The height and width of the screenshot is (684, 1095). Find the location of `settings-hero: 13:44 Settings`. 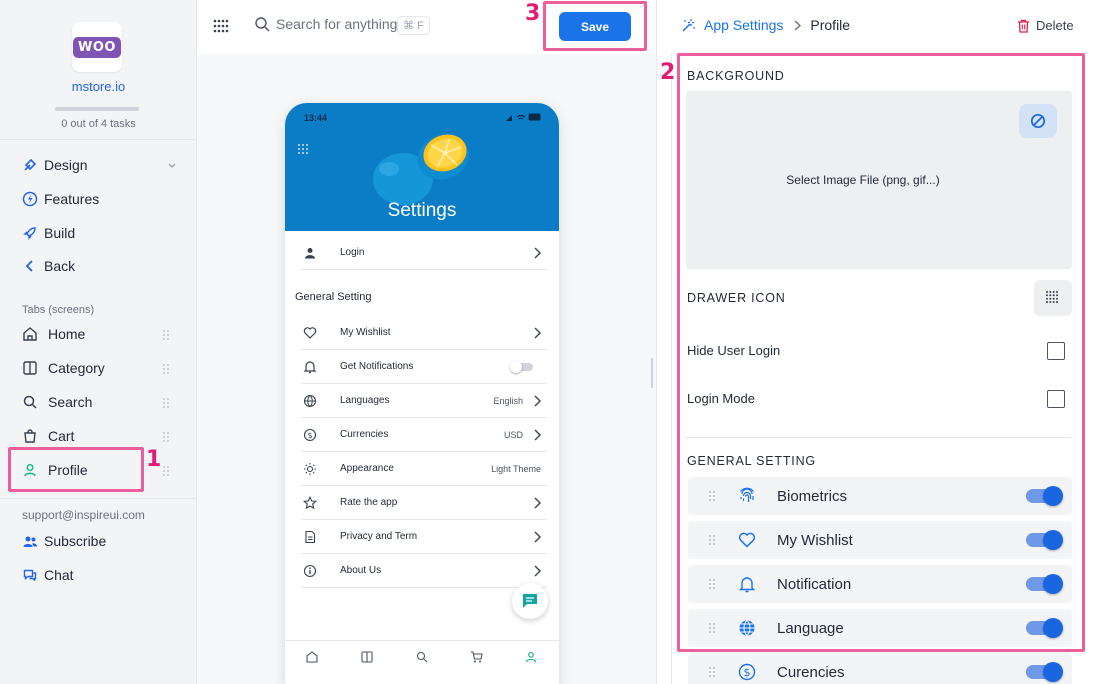

settings-hero: 13:44 Settings is located at coordinates (422, 167).